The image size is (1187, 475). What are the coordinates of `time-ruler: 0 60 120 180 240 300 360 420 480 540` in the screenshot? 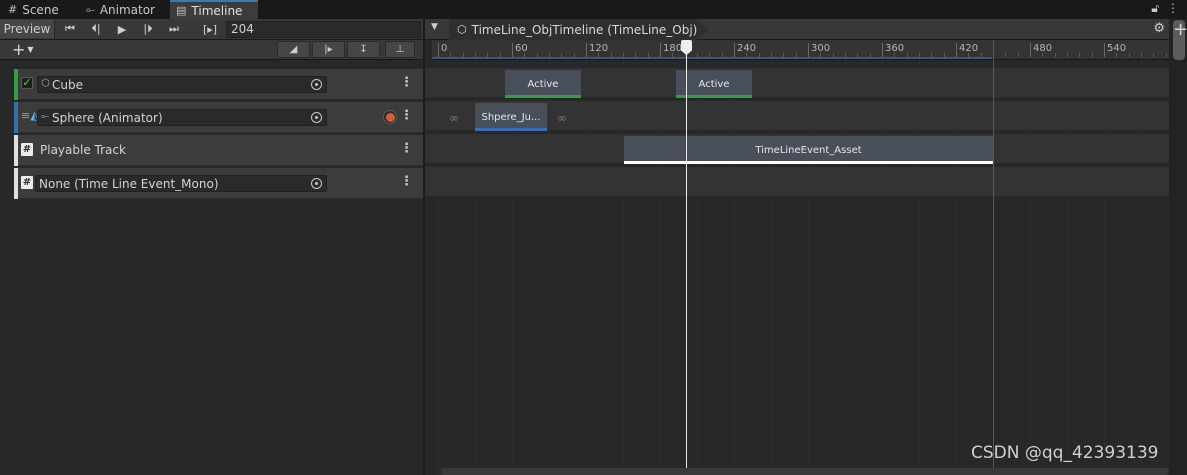 It's located at (800, 50).